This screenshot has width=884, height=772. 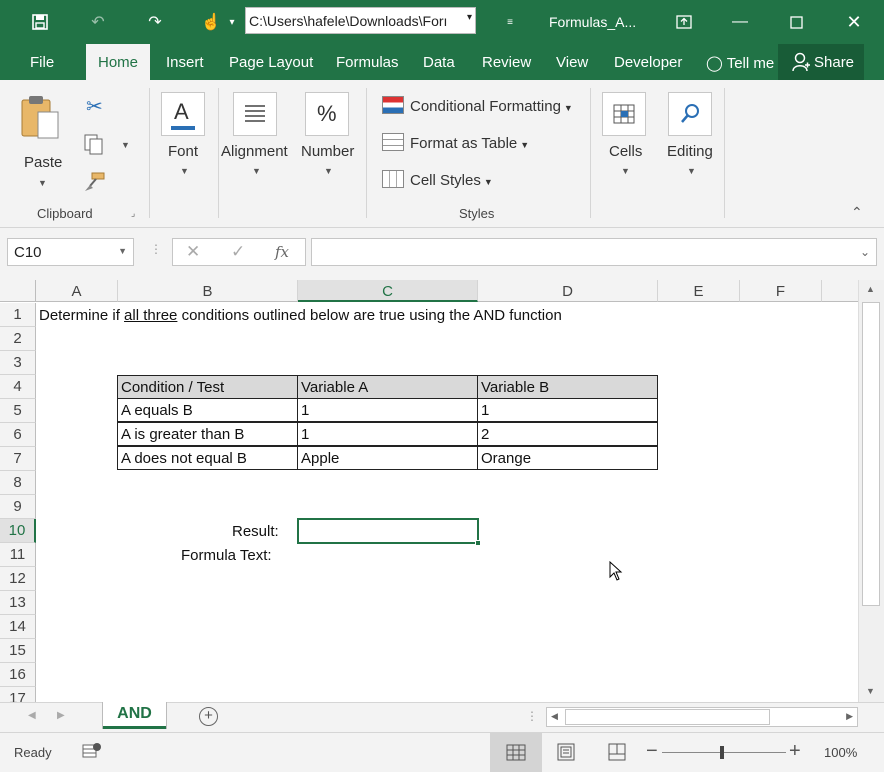 I want to click on row-header: 16, so click(x=18, y=675).